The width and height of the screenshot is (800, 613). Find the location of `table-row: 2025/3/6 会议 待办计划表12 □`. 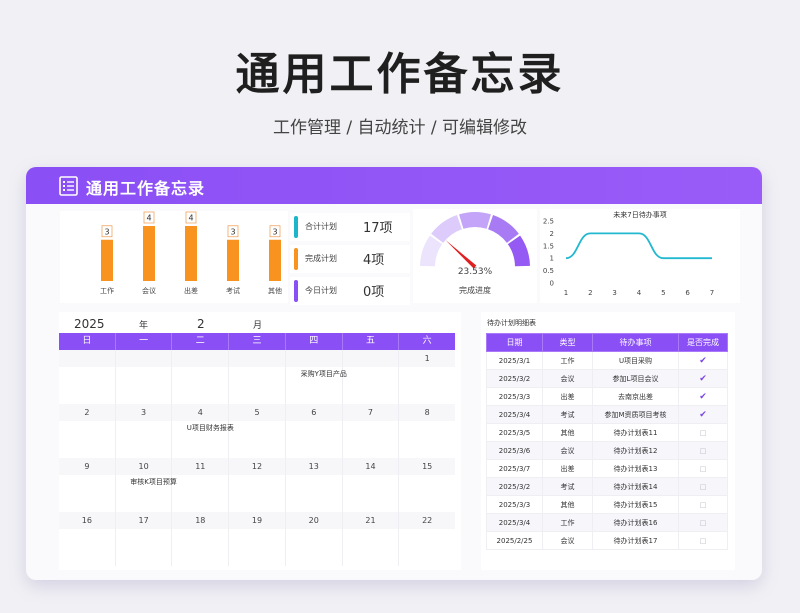

table-row: 2025/3/6 会议 待办计划表12 □ is located at coordinates (607, 450).